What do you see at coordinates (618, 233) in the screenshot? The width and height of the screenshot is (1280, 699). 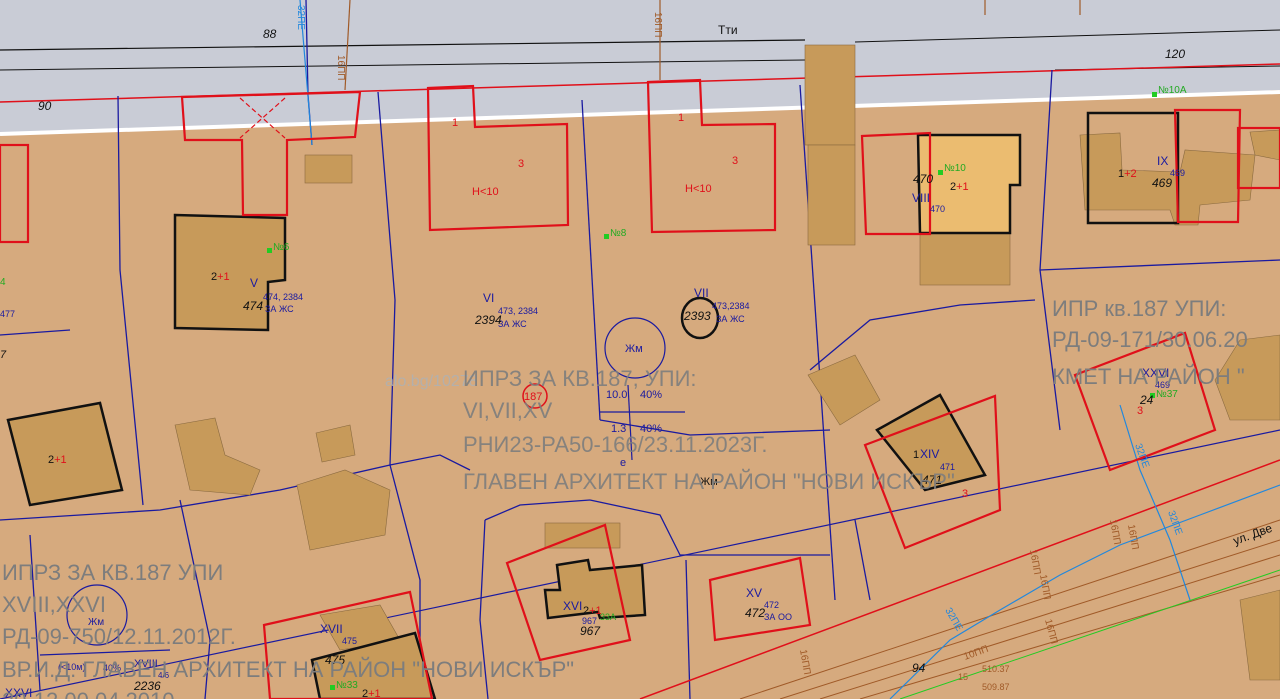 I see `address-point-label: №8` at bounding box center [618, 233].